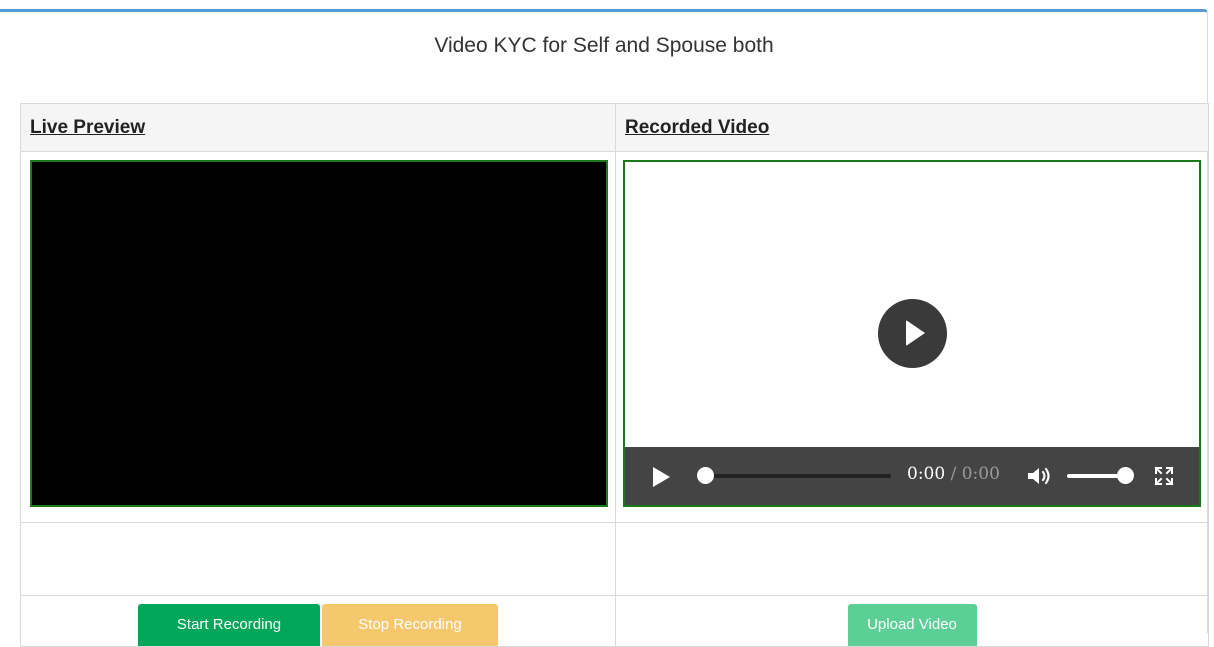 The image size is (1214, 647). I want to click on stop-recording-button: Stop Recording, so click(410, 625).